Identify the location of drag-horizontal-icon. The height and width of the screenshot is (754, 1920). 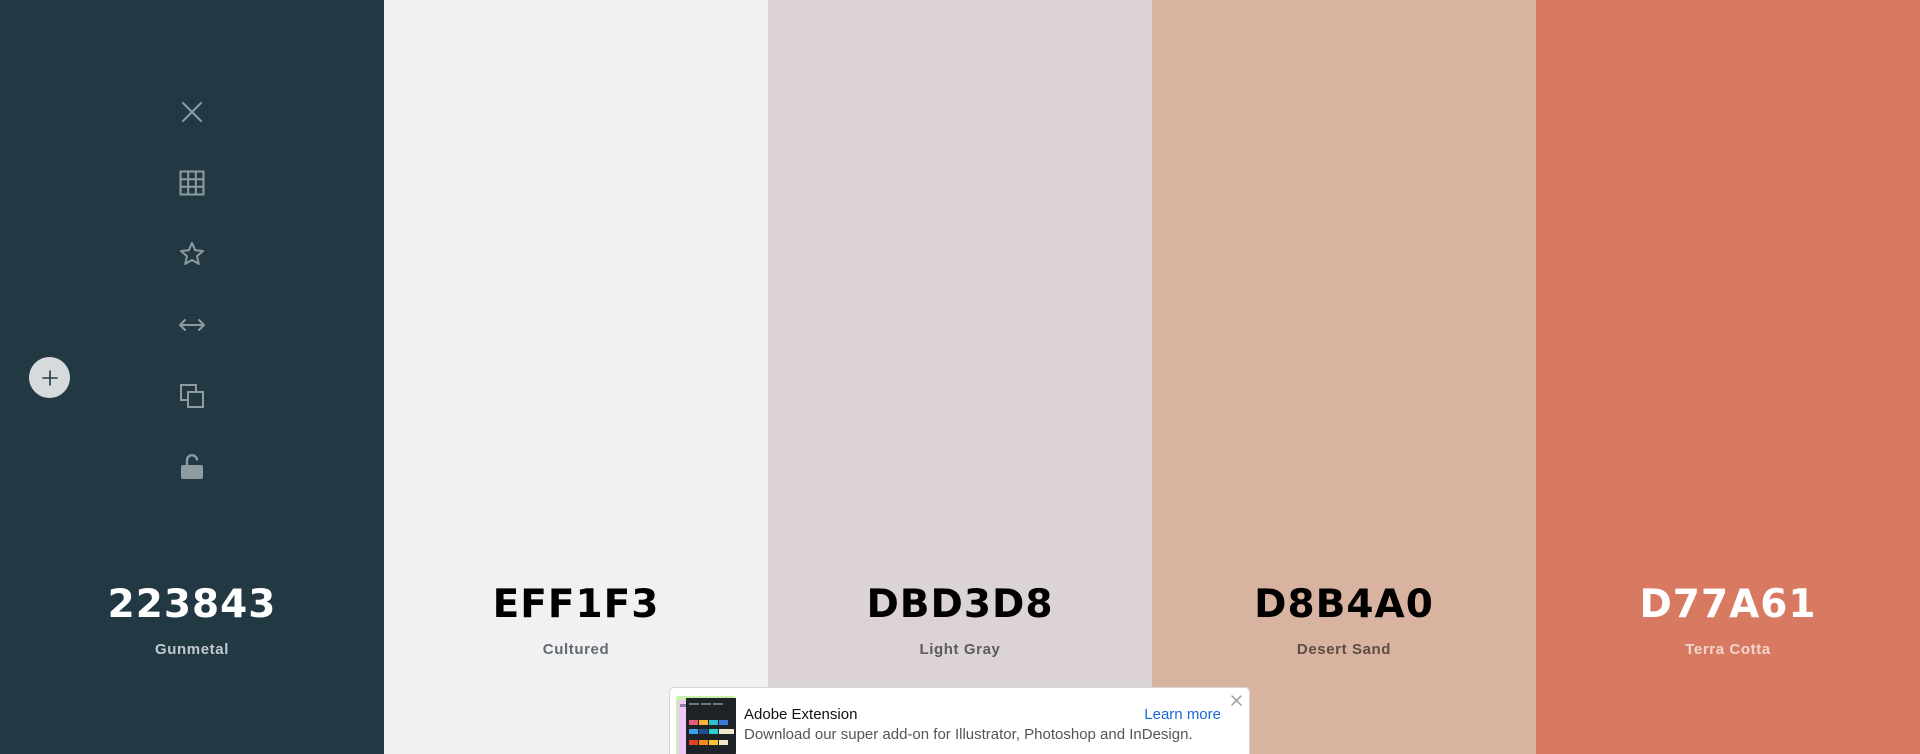
(192, 325).